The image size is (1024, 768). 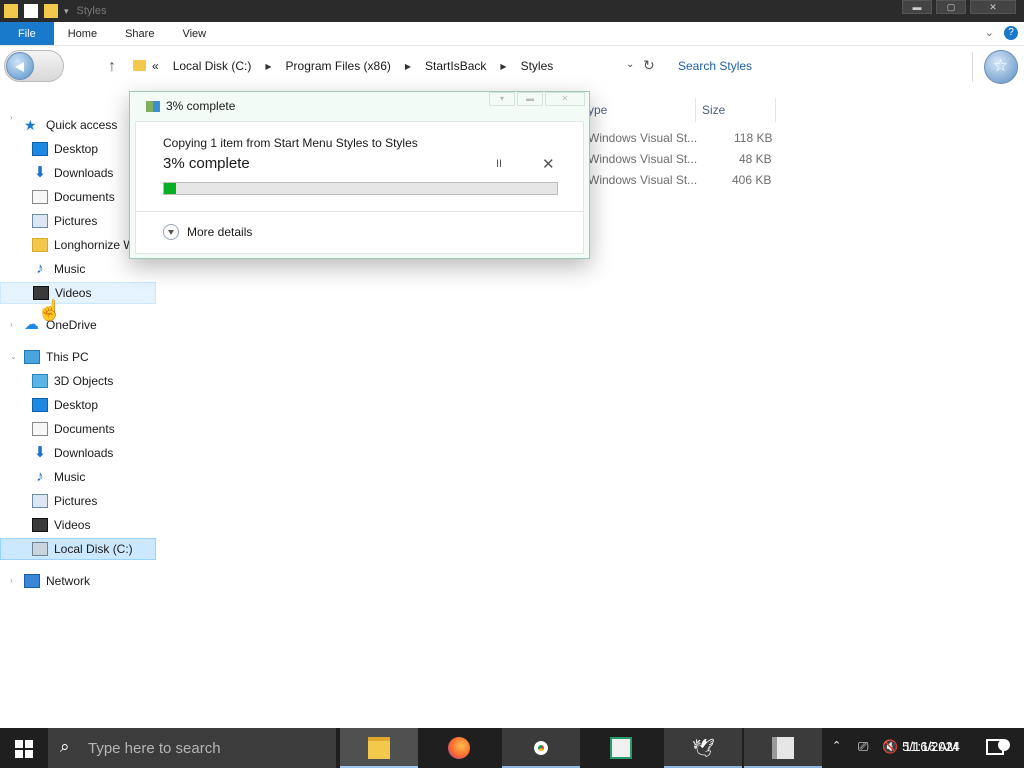 I want to click on taskbar-bird-app: 🕊, so click(x=703, y=748).